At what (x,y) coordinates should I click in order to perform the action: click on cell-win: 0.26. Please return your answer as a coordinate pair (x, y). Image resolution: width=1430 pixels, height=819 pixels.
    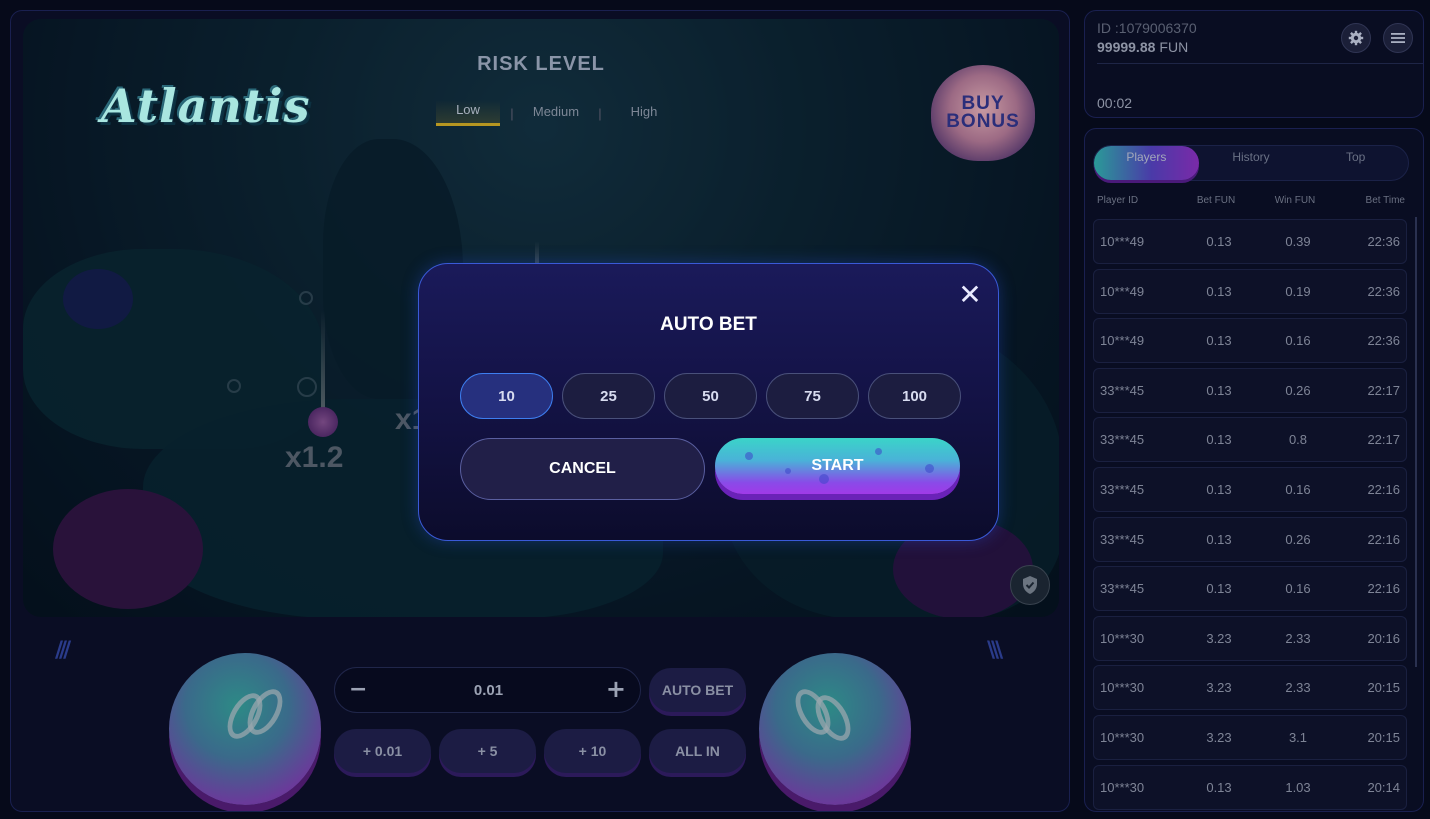
    Looking at the image, I should click on (1298, 390).